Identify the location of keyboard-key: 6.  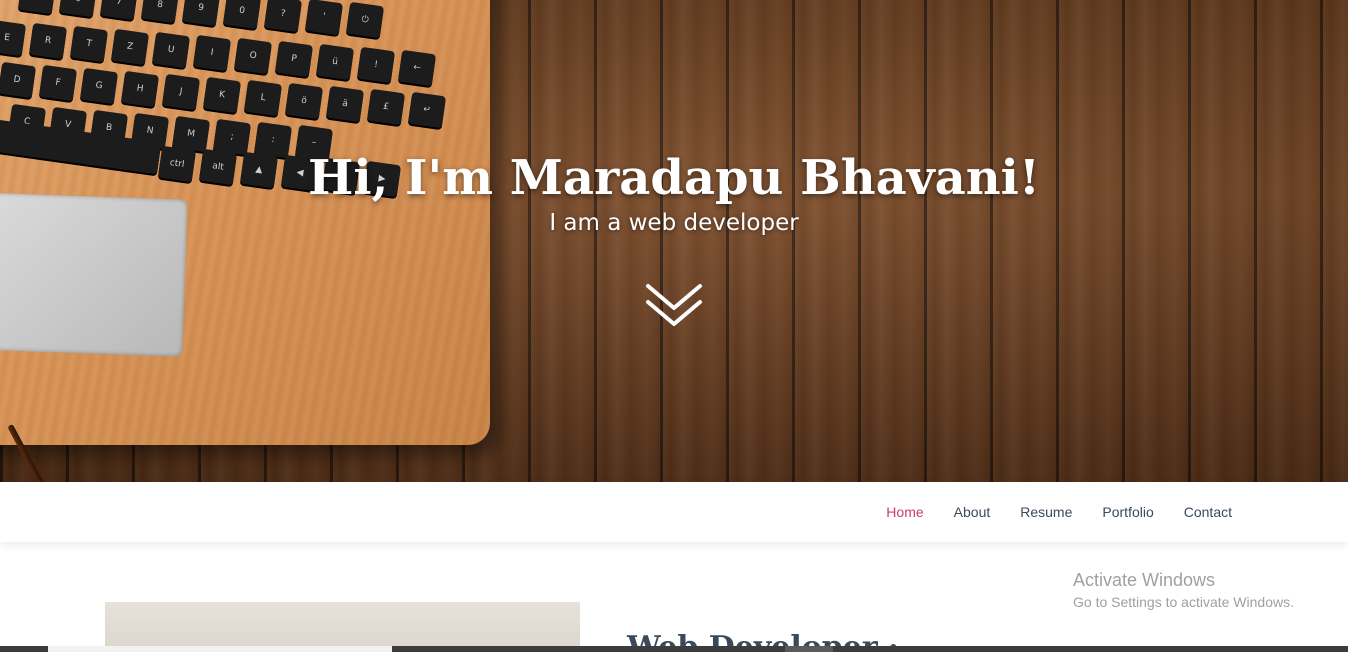
(78, 9).